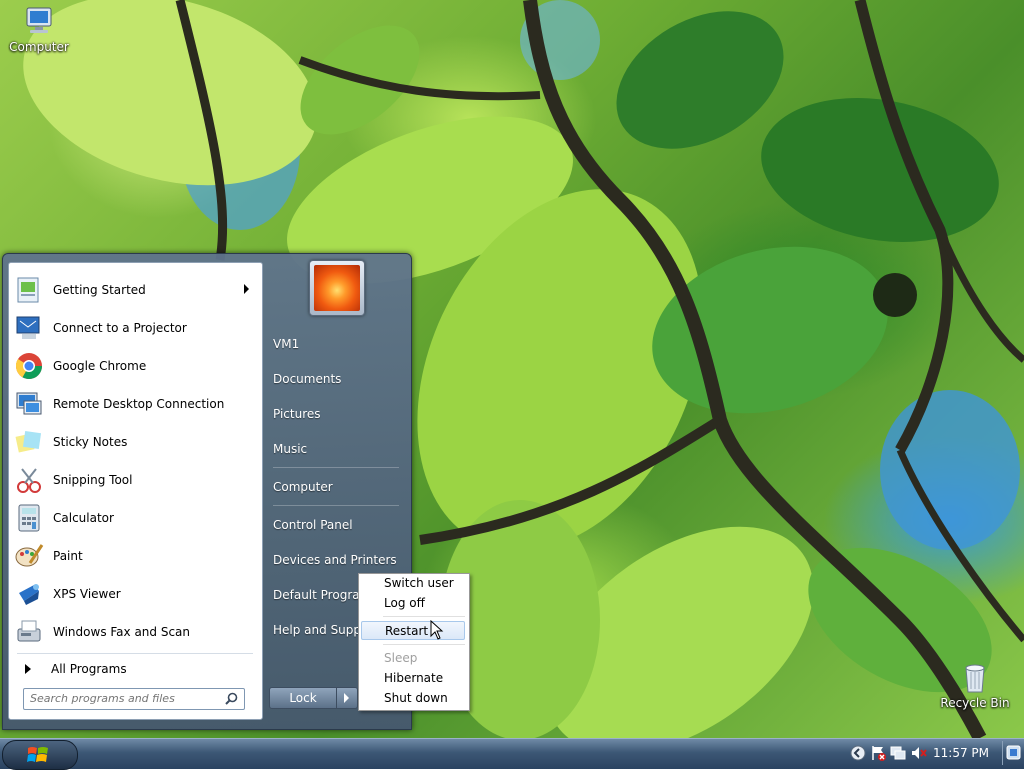 The image size is (1024, 770). What do you see at coordinates (401, 658) in the screenshot?
I see `menu-item-sleep: Sleep` at bounding box center [401, 658].